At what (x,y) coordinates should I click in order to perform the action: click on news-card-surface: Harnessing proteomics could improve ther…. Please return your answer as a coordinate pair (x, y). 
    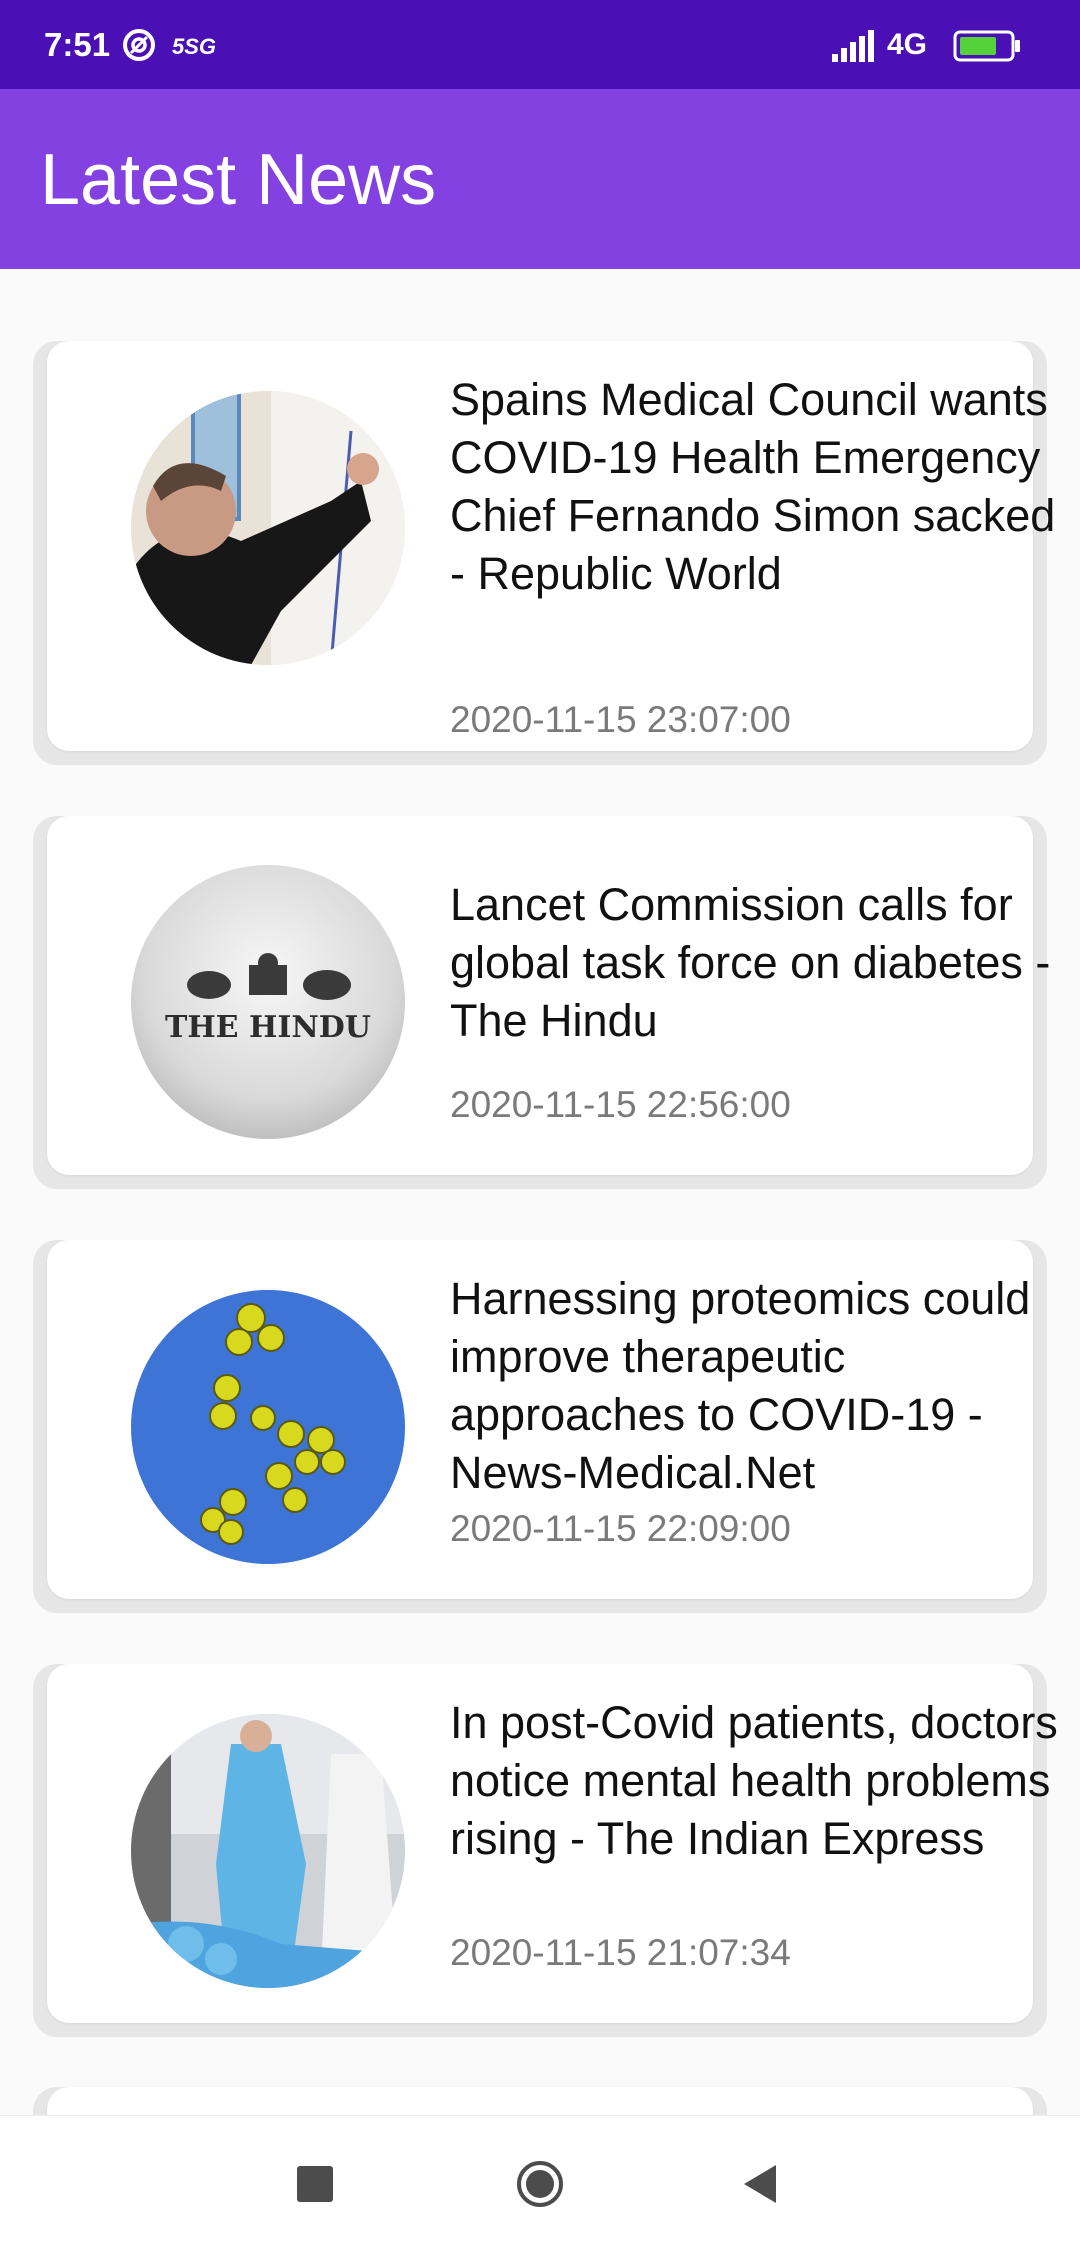
    Looking at the image, I should click on (540, 1419).